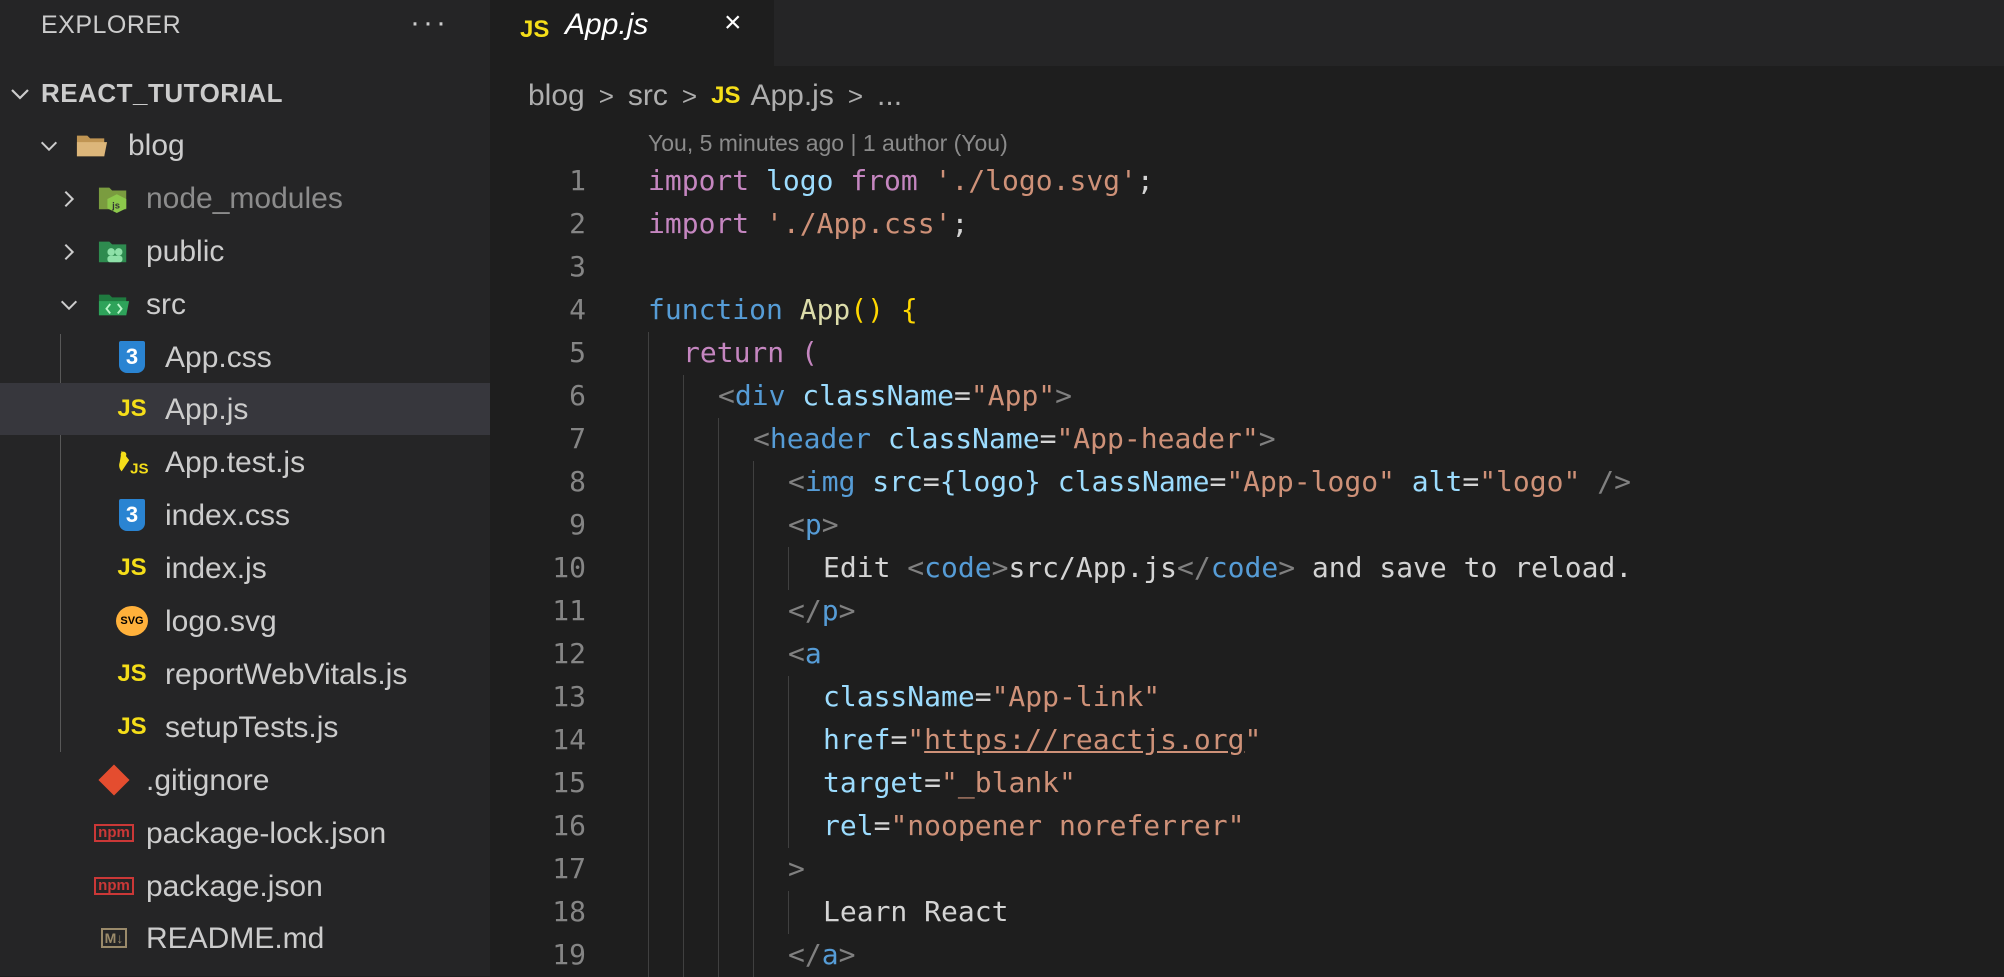 The height and width of the screenshot is (977, 2004). What do you see at coordinates (949, 782) in the screenshot?
I see `code-text: target="_blank"` at bounding box center [949, 782].